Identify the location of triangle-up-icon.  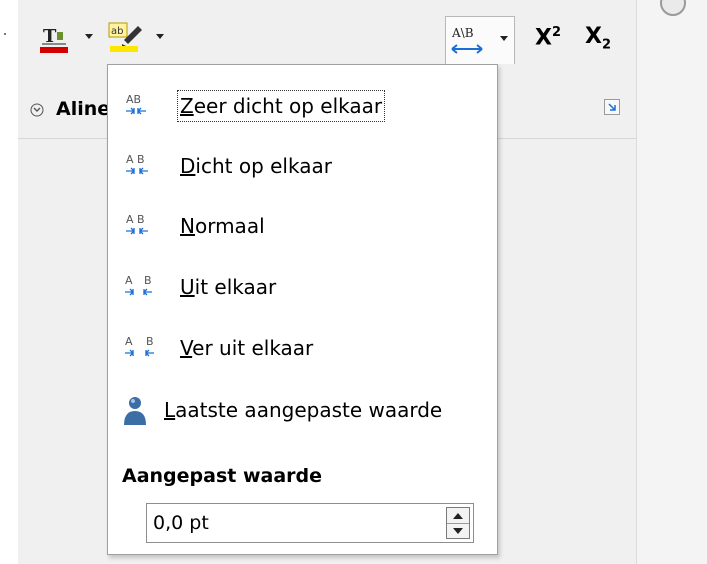
(458, 515).